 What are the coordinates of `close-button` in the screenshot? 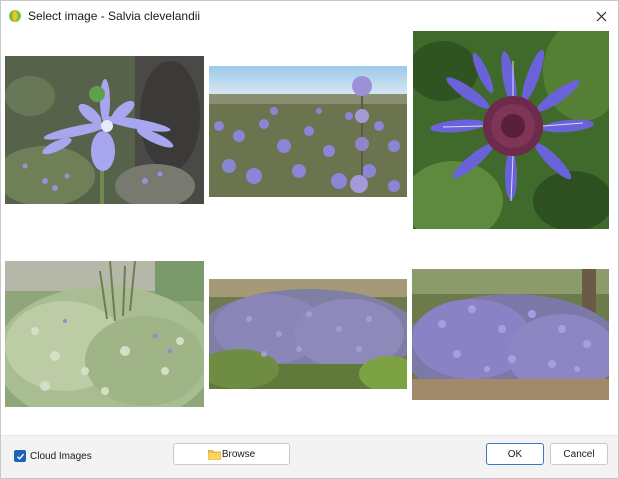 It's located at (601, 16).